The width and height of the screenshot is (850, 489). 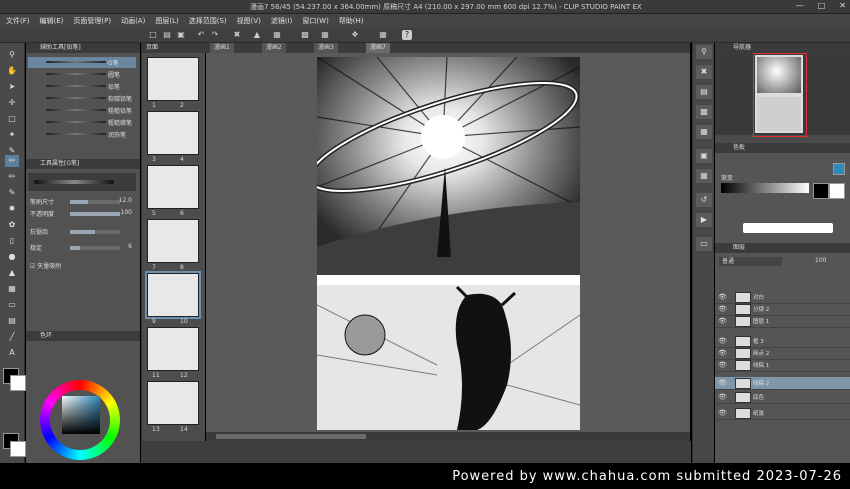 I want to click on property-row: 稳定 6, so click(x=82, y=248).